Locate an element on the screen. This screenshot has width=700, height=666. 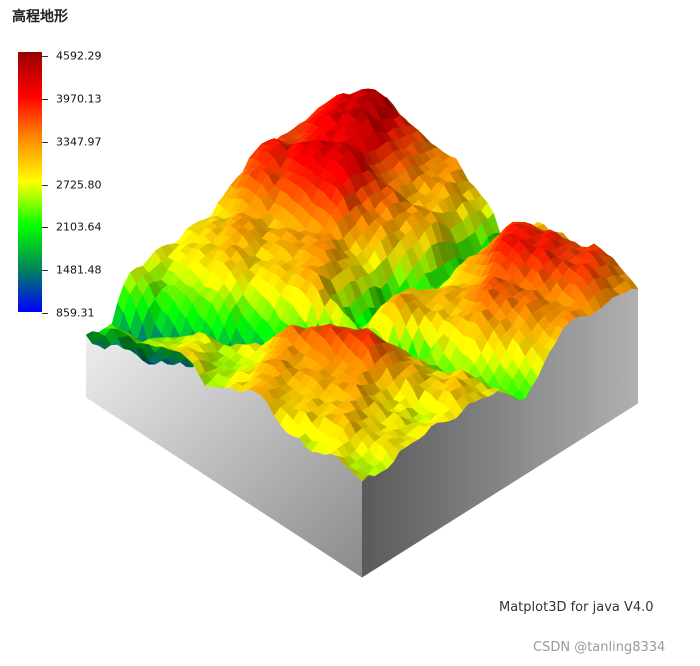
footer-text: Matplot3D for java V4.0 is located at coordinates (576, 607).